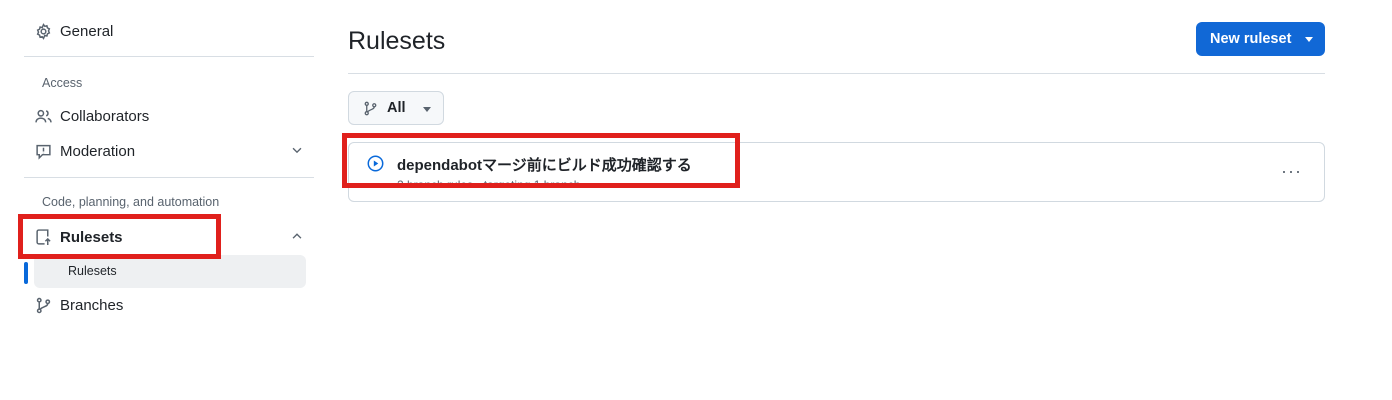 This screenshot has height=400, width=1392. Describe the element at coordinates (298, 151) in the screenshot. I see `chevron-down-icon` at that location.